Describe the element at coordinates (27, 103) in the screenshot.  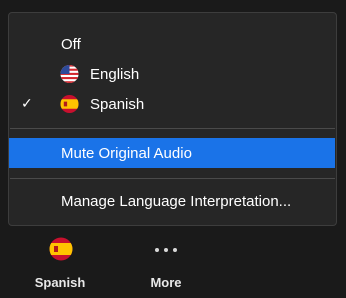
I see `checkmark-icon: ✓` at that location.